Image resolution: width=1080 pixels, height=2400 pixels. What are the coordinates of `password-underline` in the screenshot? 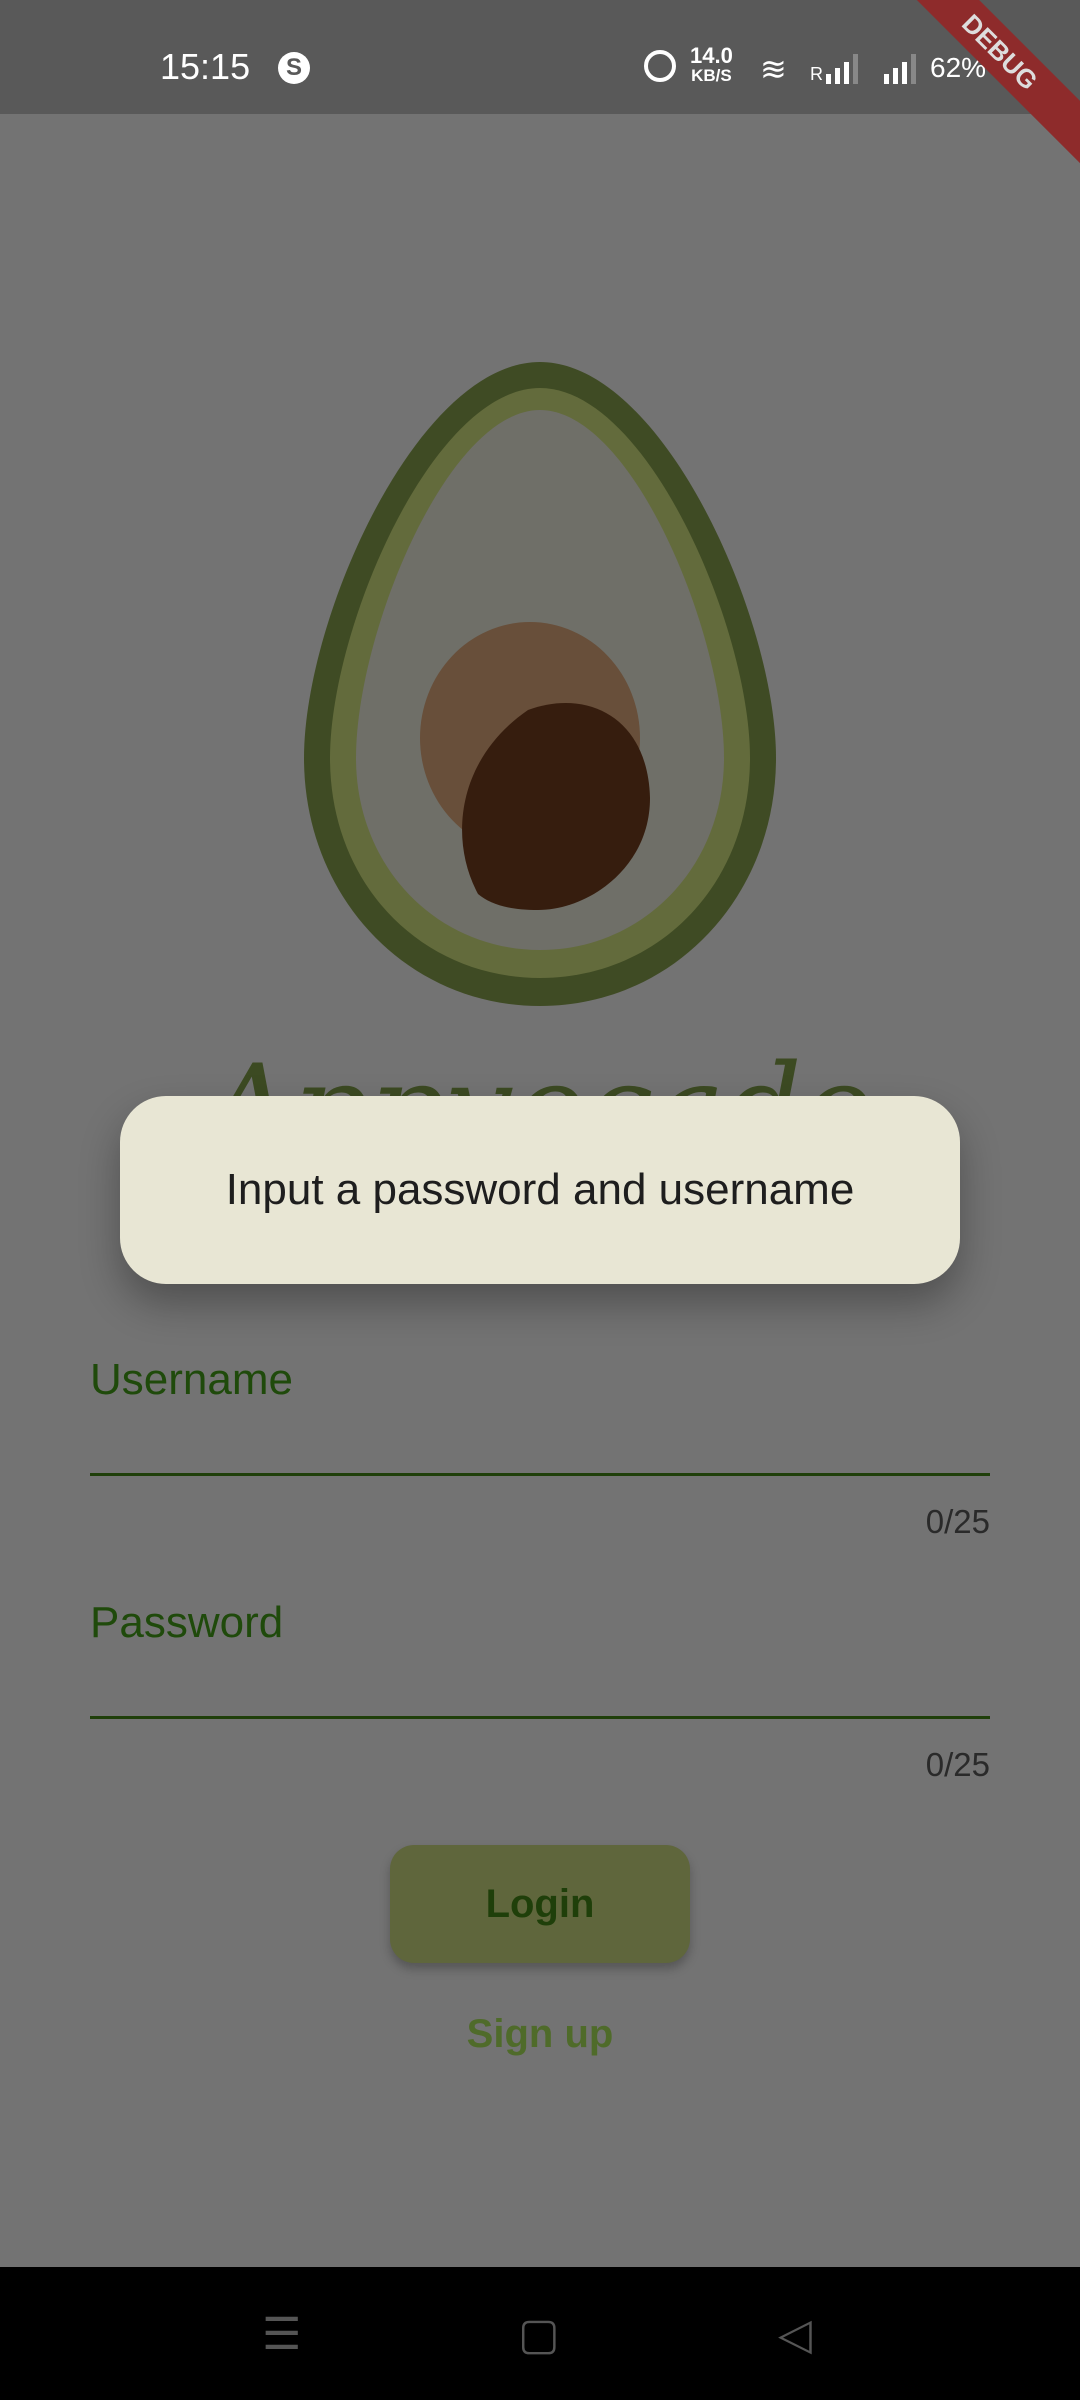 It's located at (540, 1717).